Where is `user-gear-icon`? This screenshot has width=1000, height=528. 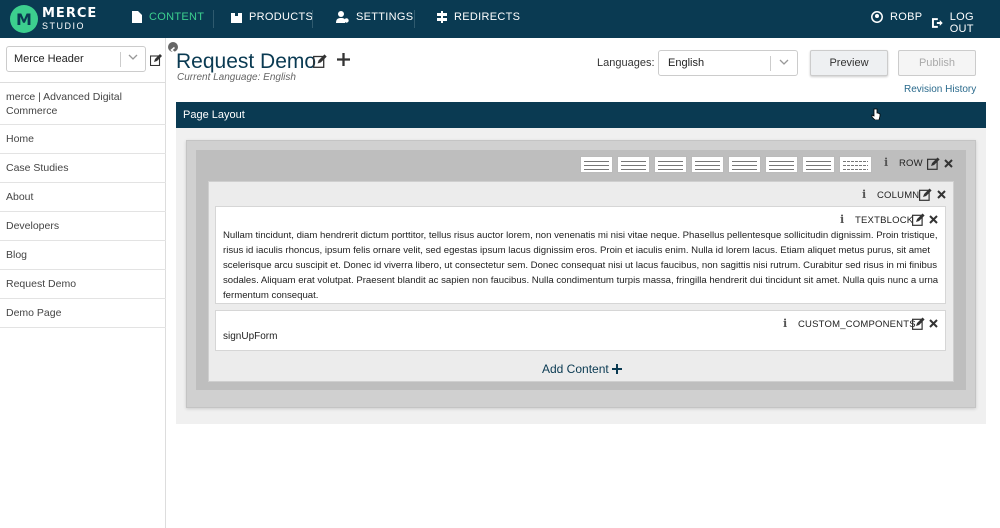 user-gear-icon is located at coordinates (342, 17).